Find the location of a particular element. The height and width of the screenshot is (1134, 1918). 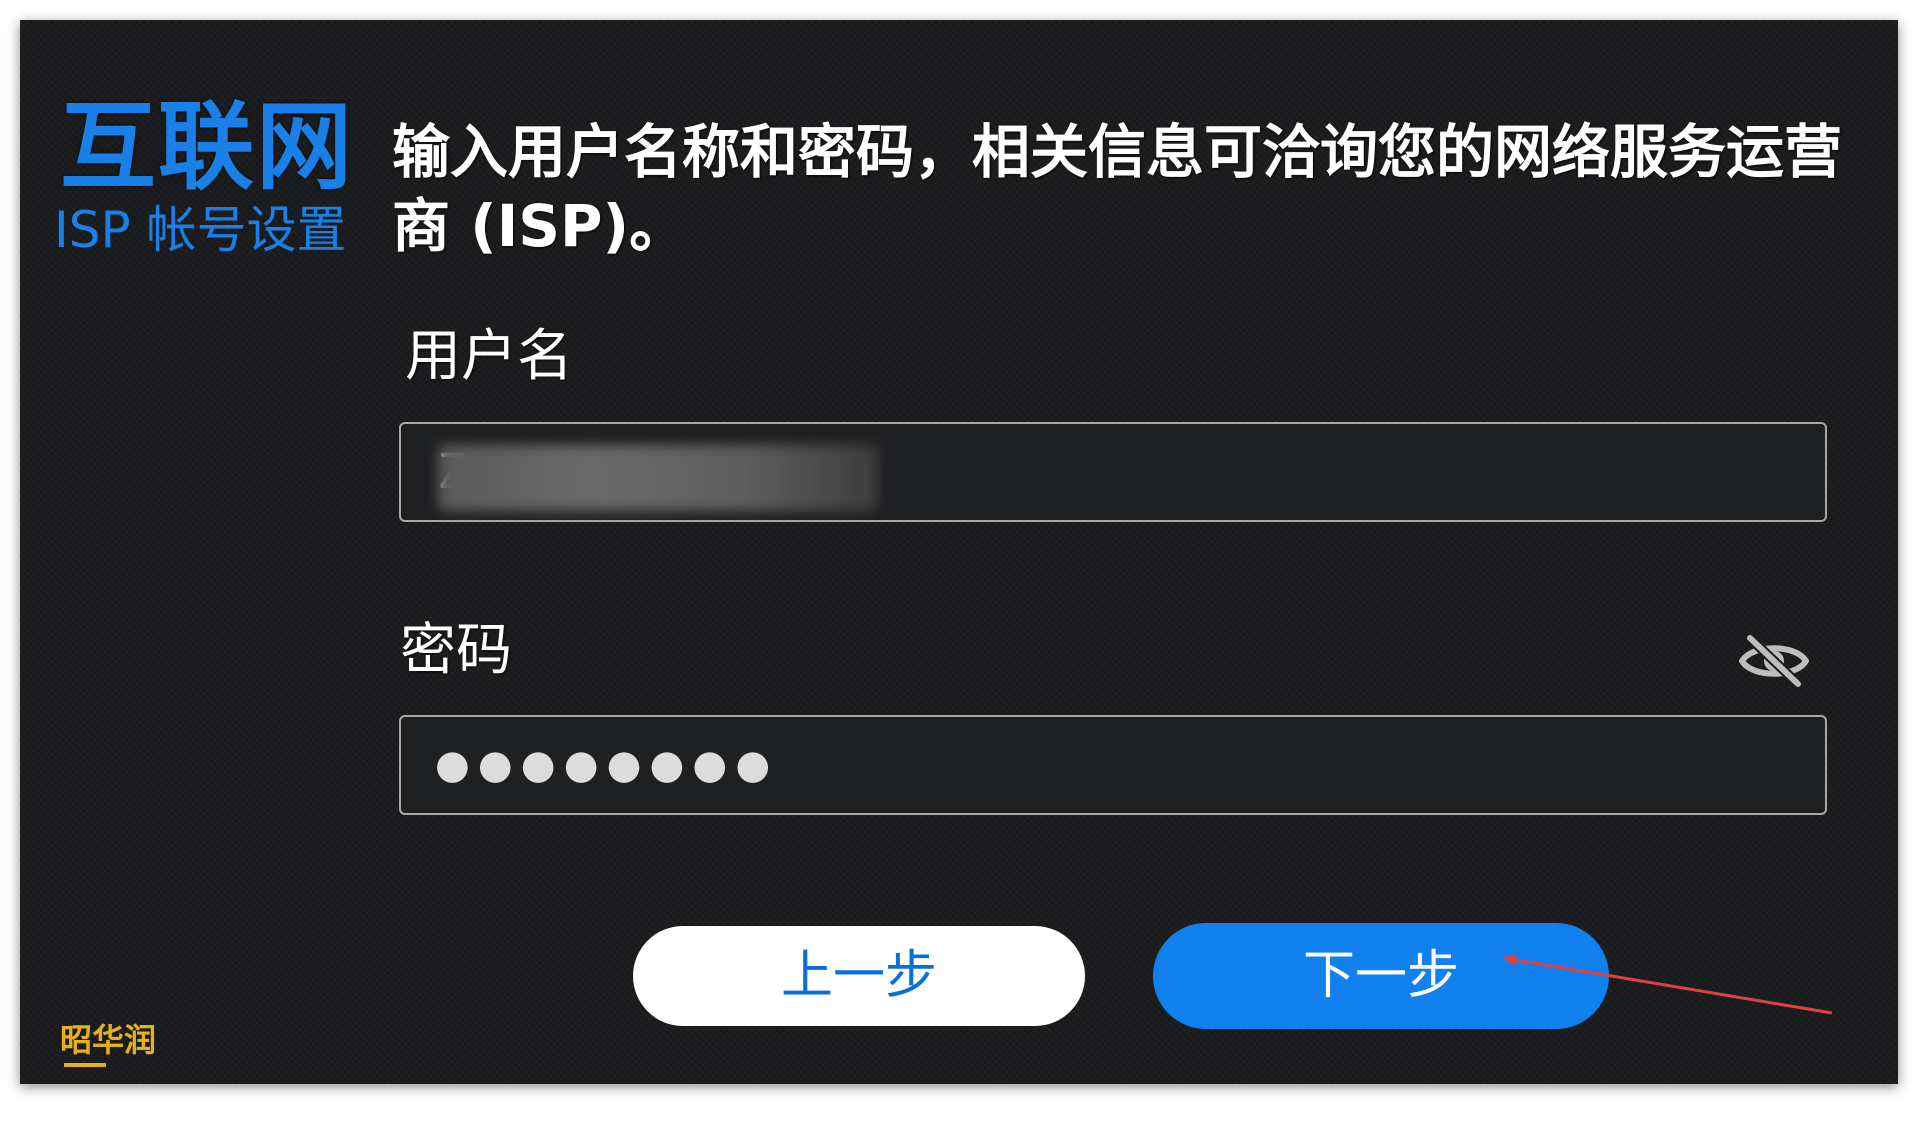

next-button: 下一步 is located at coordinates (1381, 976).